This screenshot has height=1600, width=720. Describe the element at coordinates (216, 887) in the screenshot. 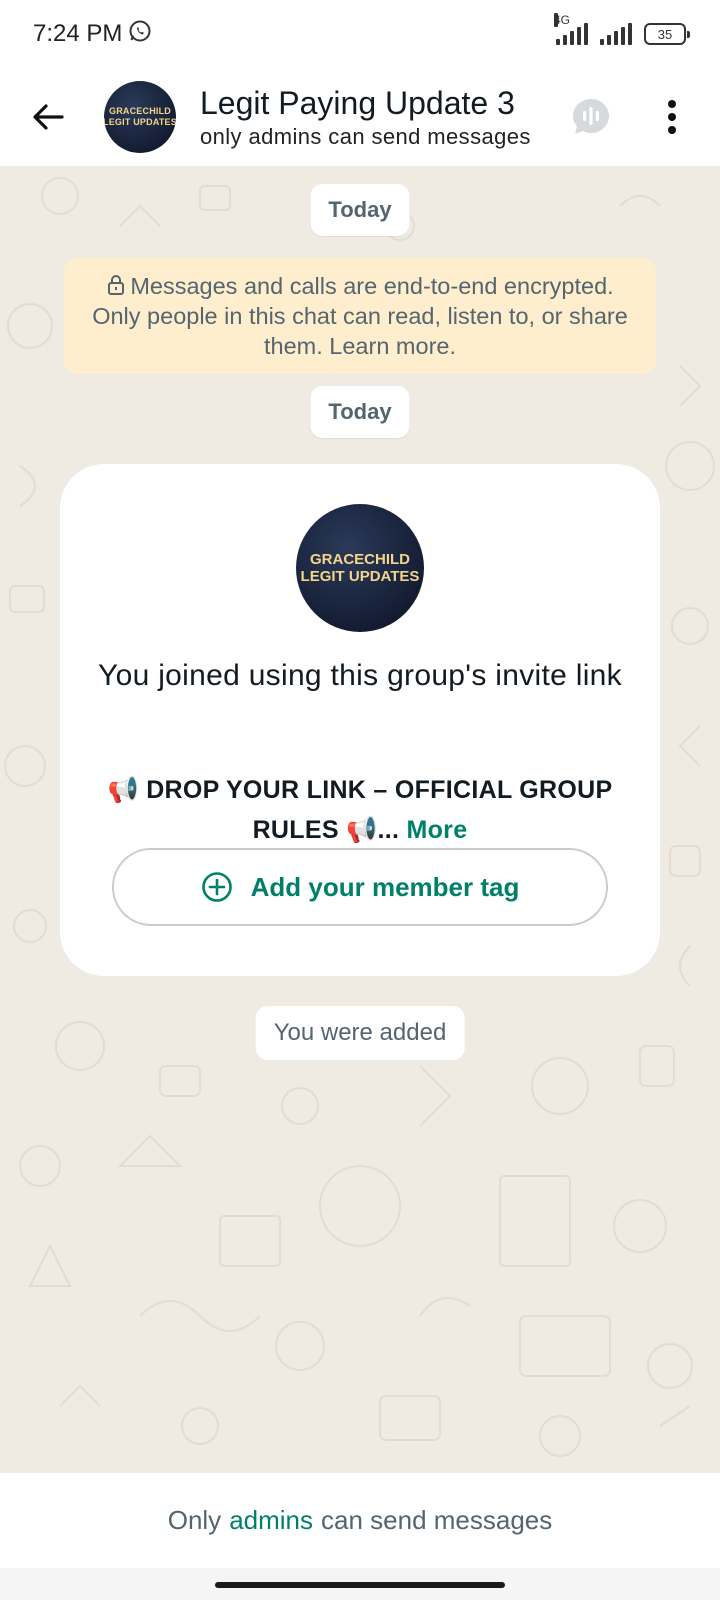

I see `add-circle-icon` at that location.